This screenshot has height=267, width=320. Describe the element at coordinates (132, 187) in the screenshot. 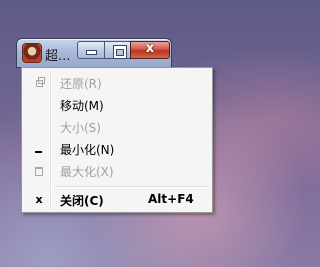

I see `menu-separator` at that location.